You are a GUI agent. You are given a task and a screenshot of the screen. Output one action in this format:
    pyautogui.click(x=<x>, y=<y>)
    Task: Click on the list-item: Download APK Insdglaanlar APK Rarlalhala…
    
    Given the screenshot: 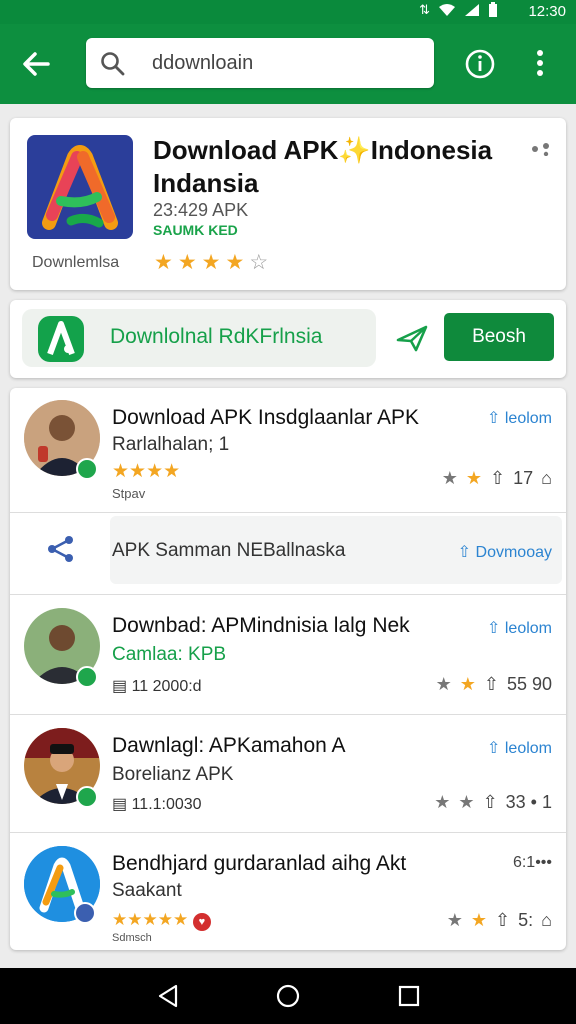 What is the action you would take?
    pyautogui.click(x=288, y=450)
    